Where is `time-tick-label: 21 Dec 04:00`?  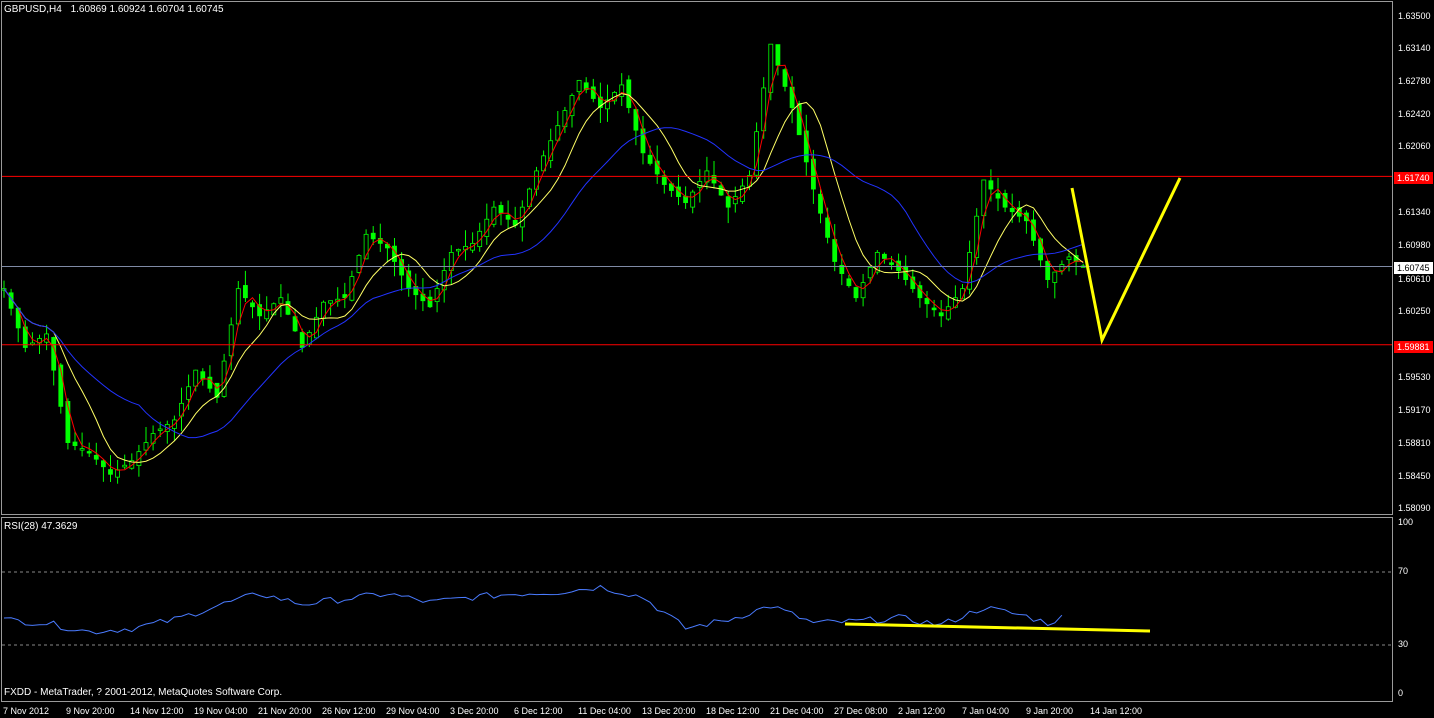 time-tick-label: 21 Dec 04:00 is located at coordinates (797, 711).